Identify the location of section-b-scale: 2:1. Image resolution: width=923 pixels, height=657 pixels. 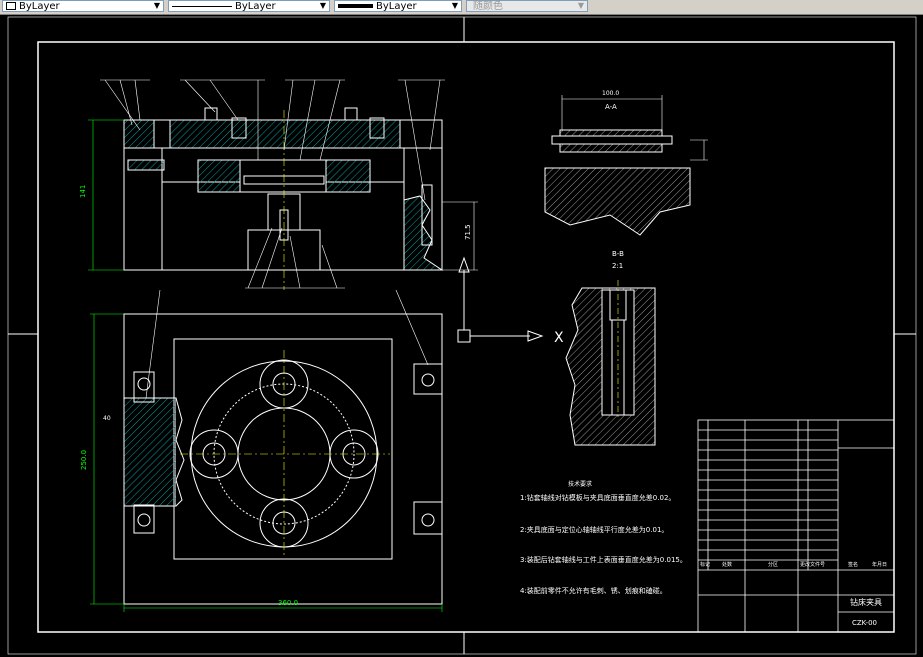
(617, 266).